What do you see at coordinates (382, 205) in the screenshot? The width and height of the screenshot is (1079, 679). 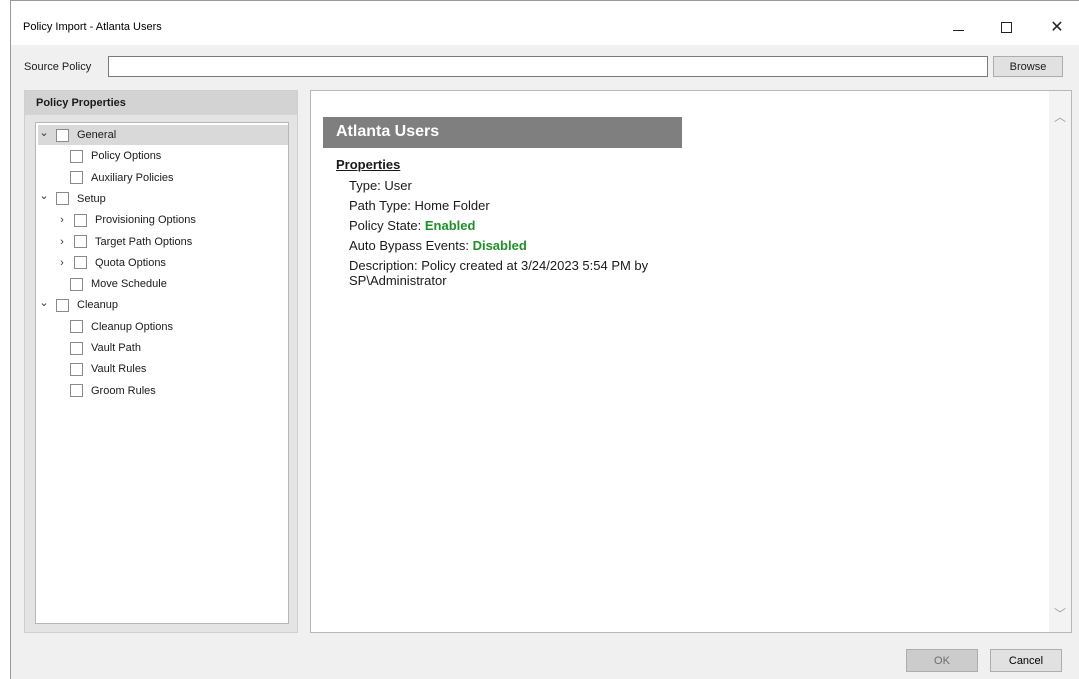 I see `path-type-label: Path Type:` at bounding box center [382, 205].